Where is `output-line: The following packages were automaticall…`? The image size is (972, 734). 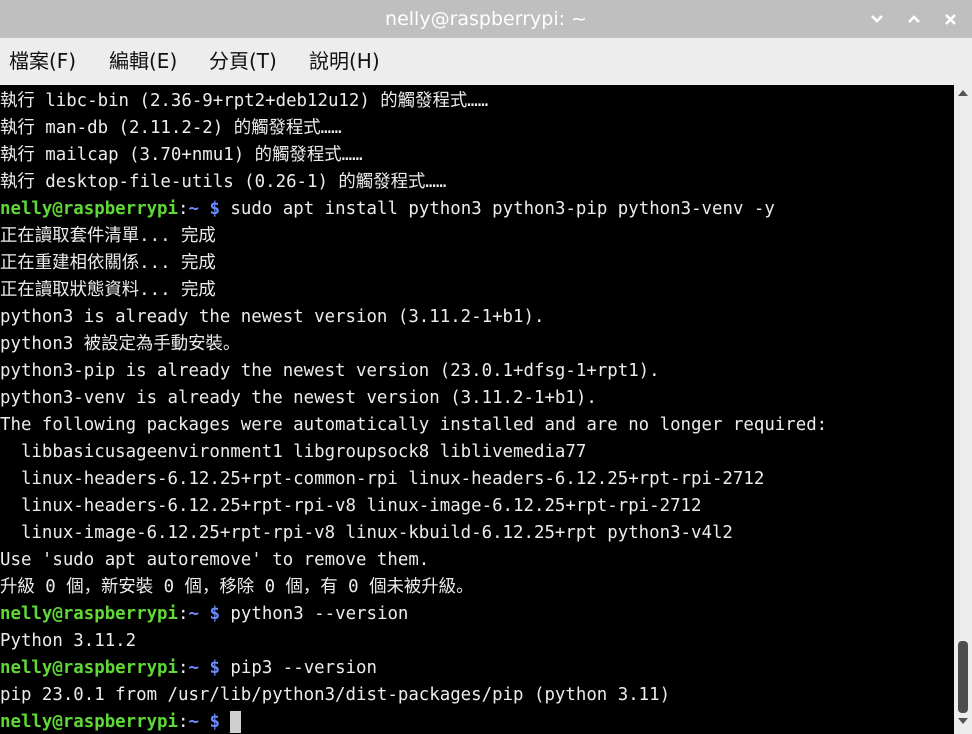
output-line: The following packages were automaticall… is located at coordinates (414, 425).